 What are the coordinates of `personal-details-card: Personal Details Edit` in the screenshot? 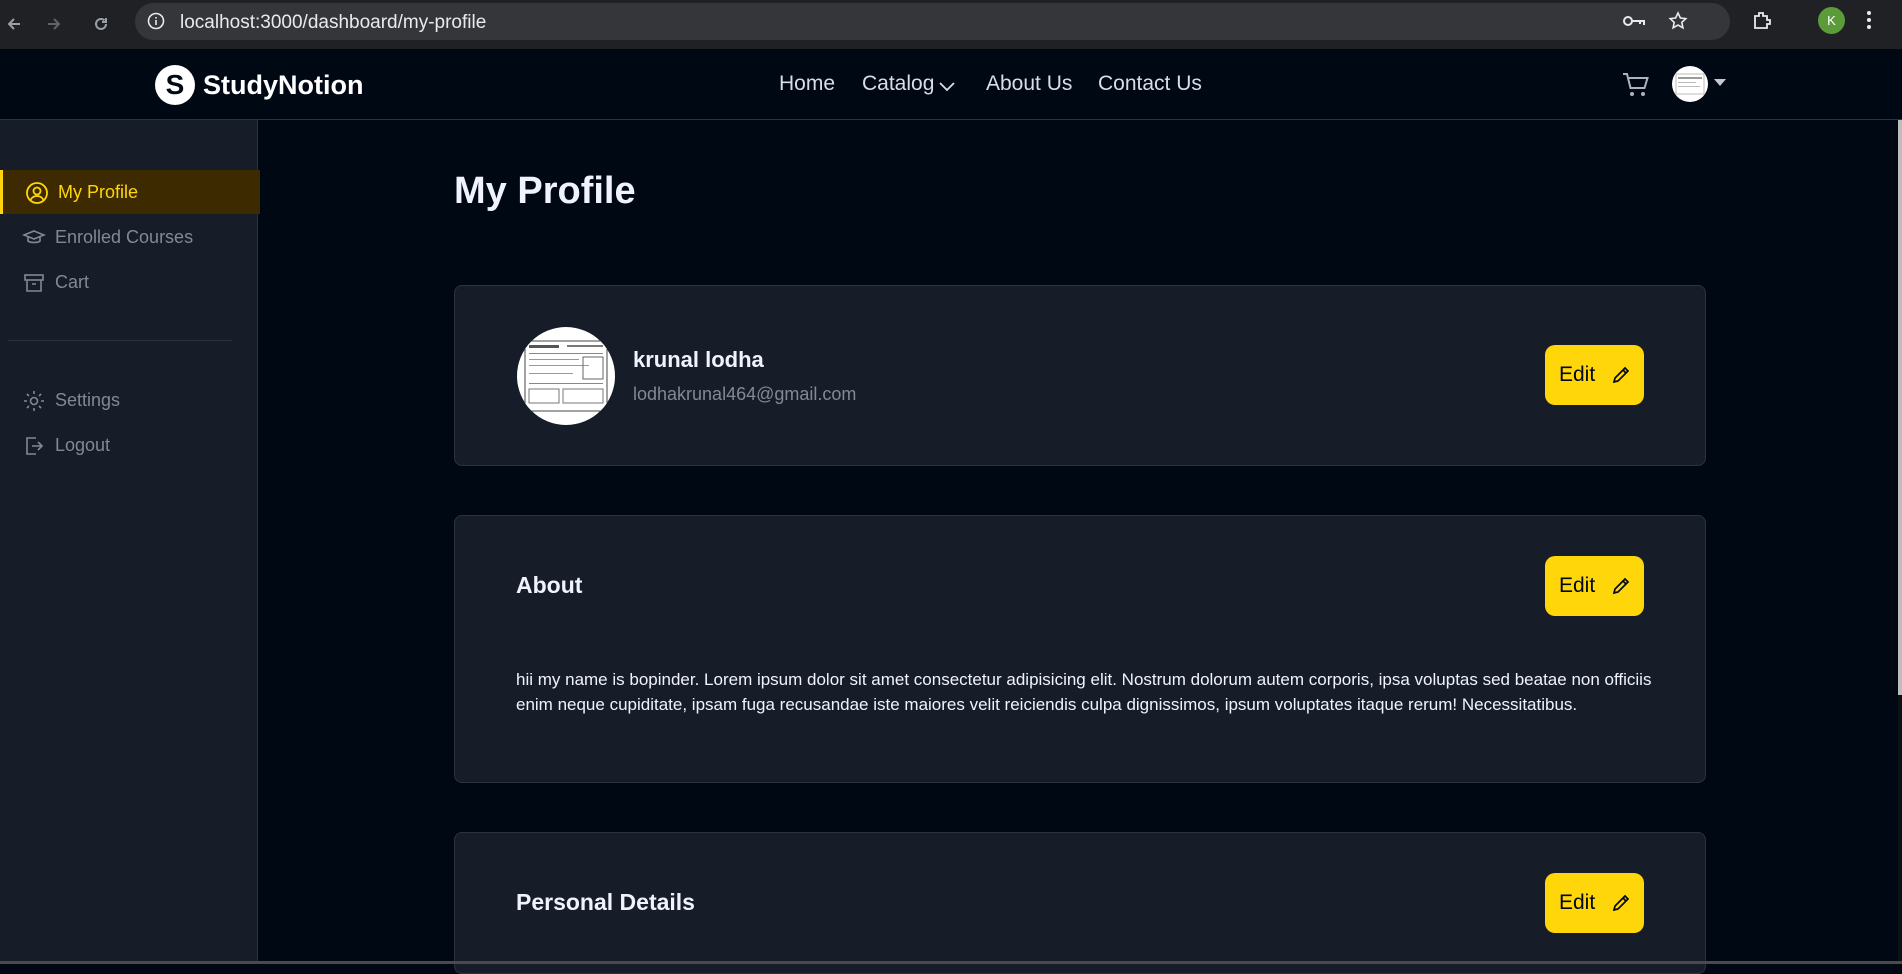 It's located at (1080, 903).